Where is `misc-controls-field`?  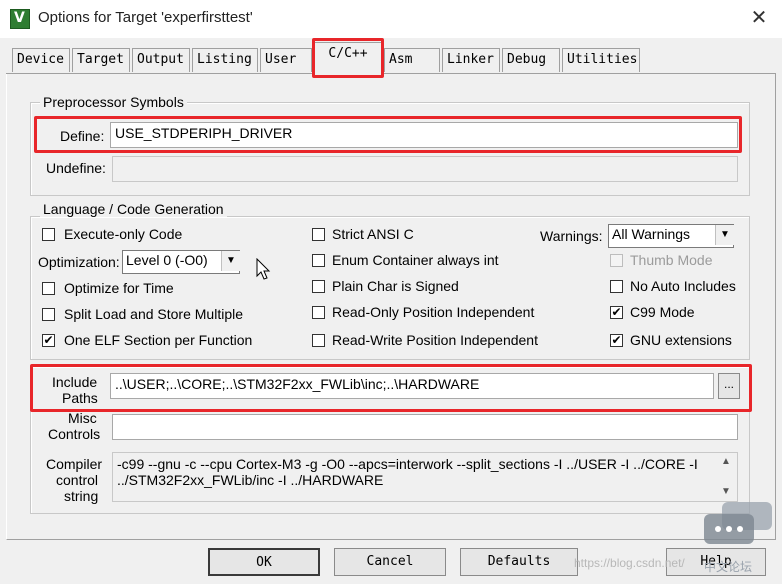
misc-controls-field is located at coordinates (425, 427).